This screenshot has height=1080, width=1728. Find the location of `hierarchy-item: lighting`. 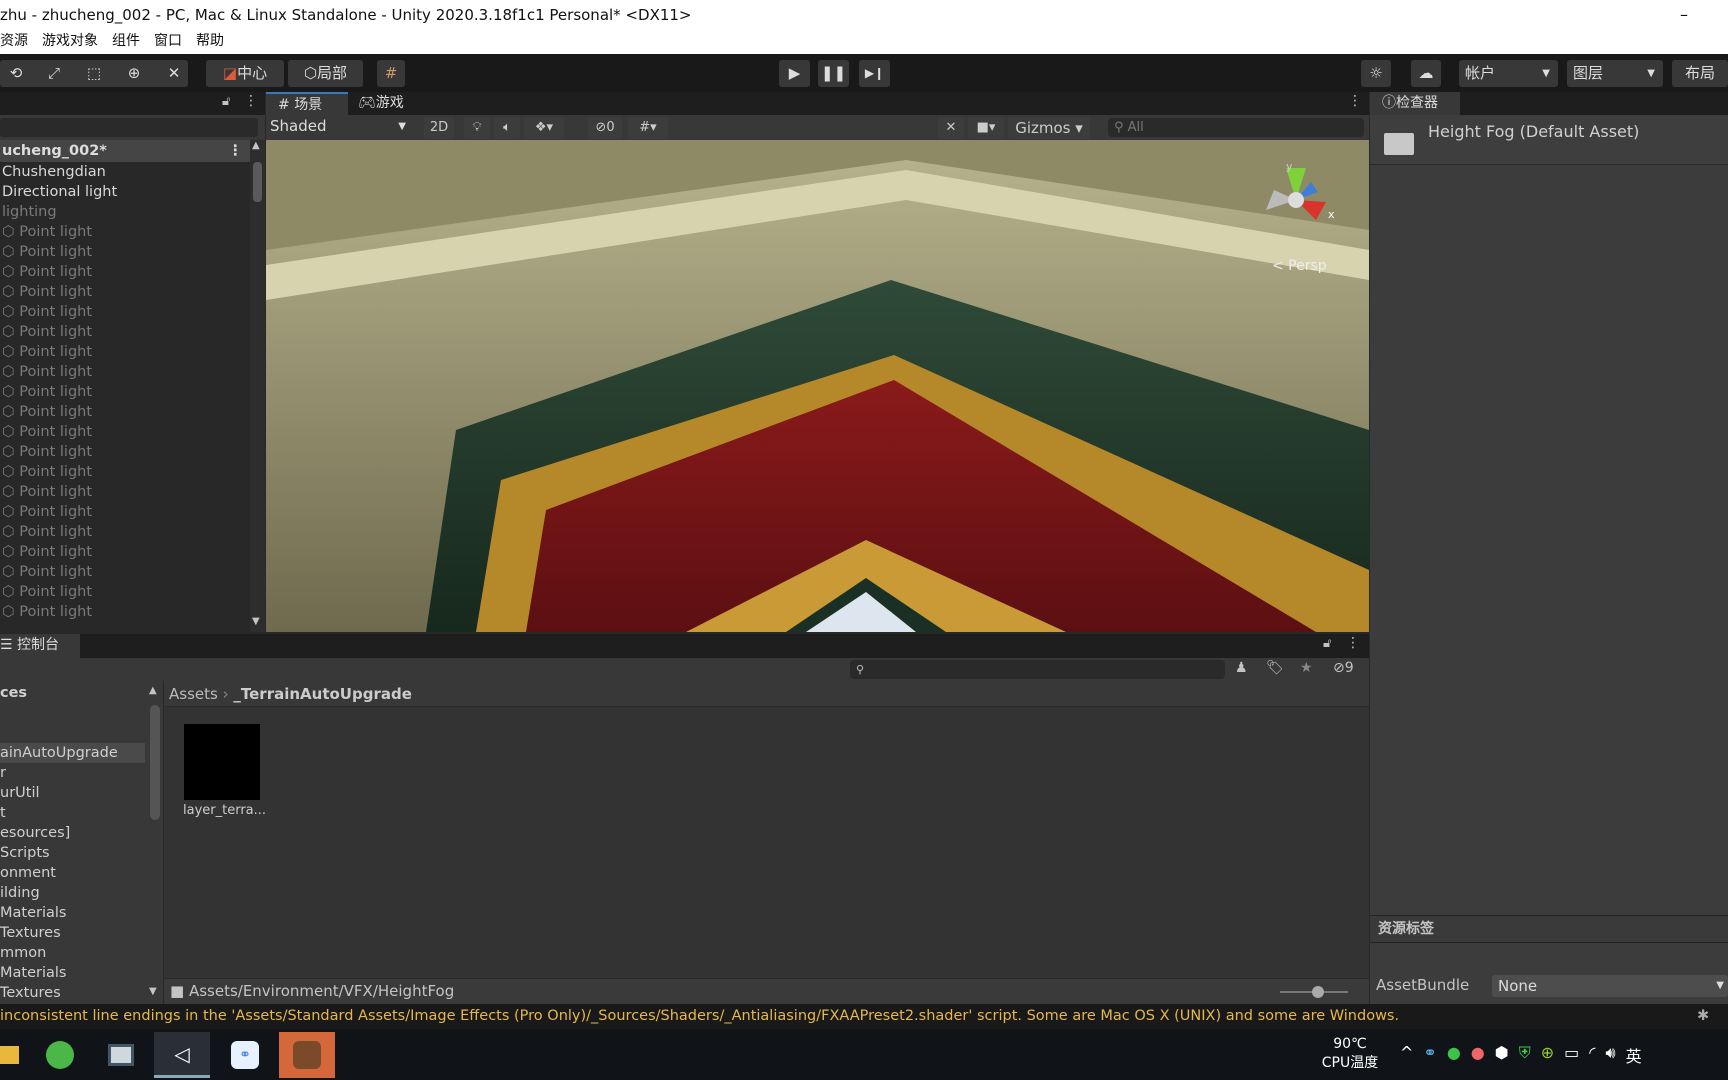

hierarchy-item: lighting is located at coordinates (132, 212).